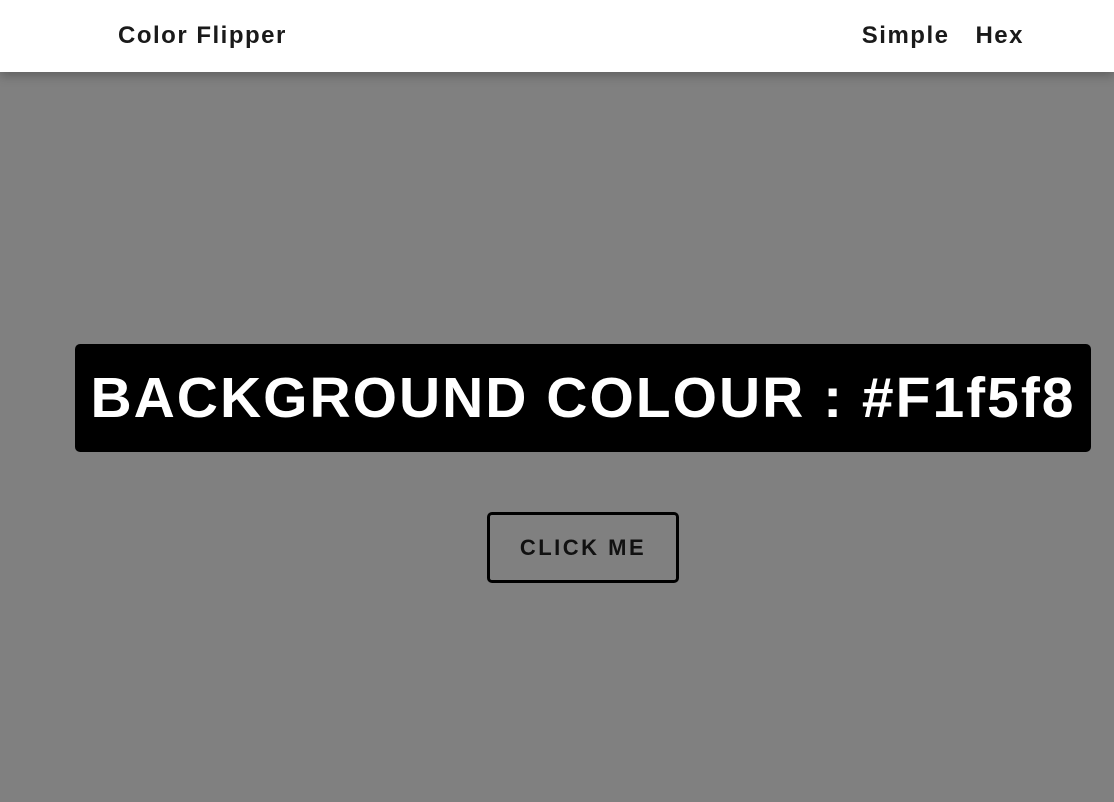  I want to click on nav-links: Simple Hex, so click(943, 36).